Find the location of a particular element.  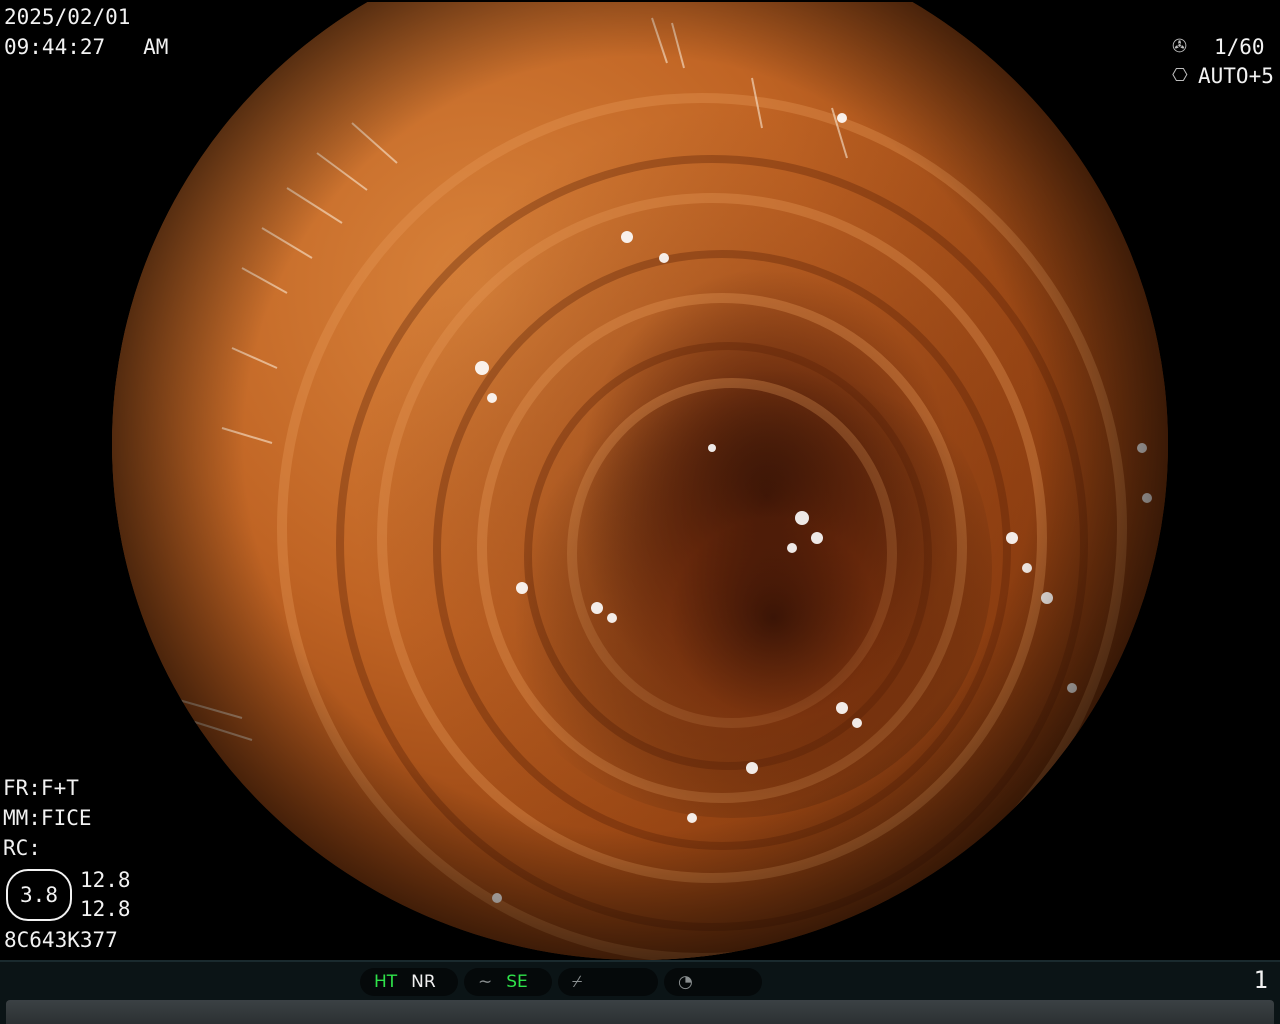

iris-ring-icon: ⎔ is located at coordinates (1180, 75).